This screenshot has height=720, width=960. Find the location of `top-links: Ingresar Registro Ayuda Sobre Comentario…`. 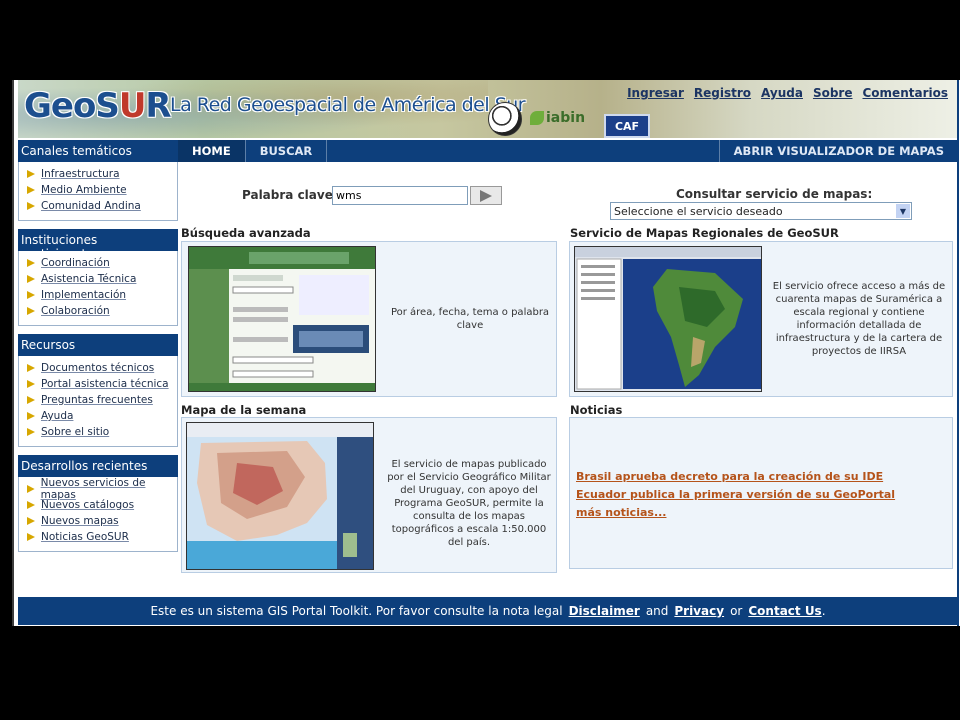

top-links: Ingresar Registro Ayuda Sobre Comentario… is located at coordinates (787, 93).